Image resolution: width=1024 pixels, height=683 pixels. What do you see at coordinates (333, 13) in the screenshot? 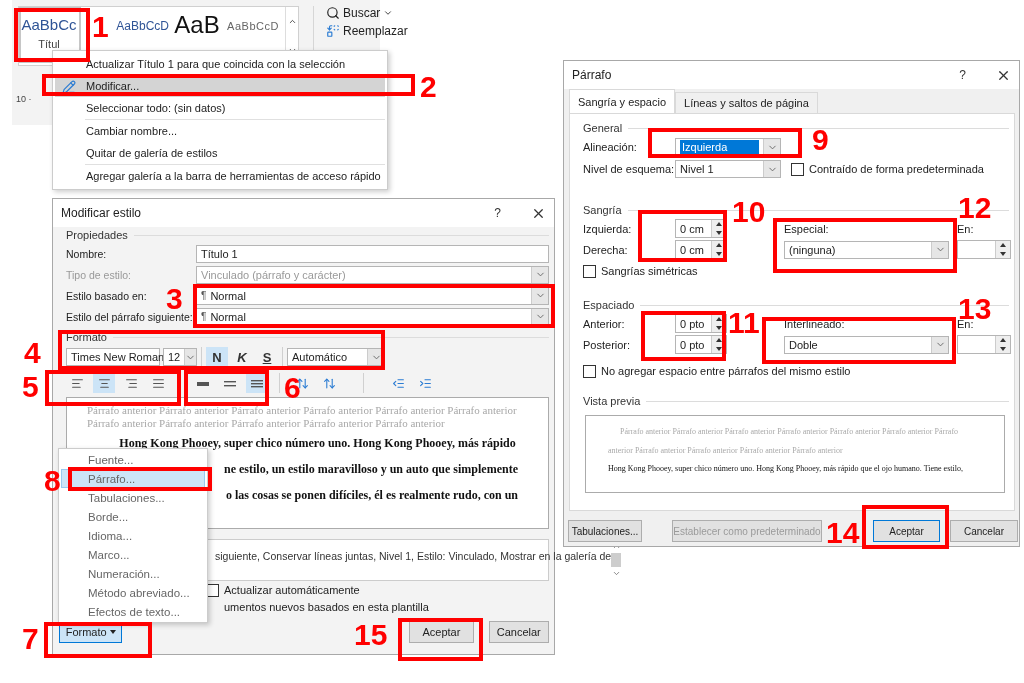
I see `search-icon` at bounding box center [333, 13].